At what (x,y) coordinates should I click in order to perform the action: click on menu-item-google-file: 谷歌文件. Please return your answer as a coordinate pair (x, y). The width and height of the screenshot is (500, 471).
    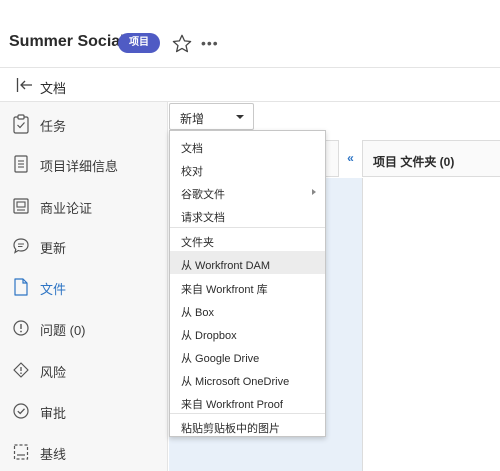
    Looking at the image, I should click on (247, 191).